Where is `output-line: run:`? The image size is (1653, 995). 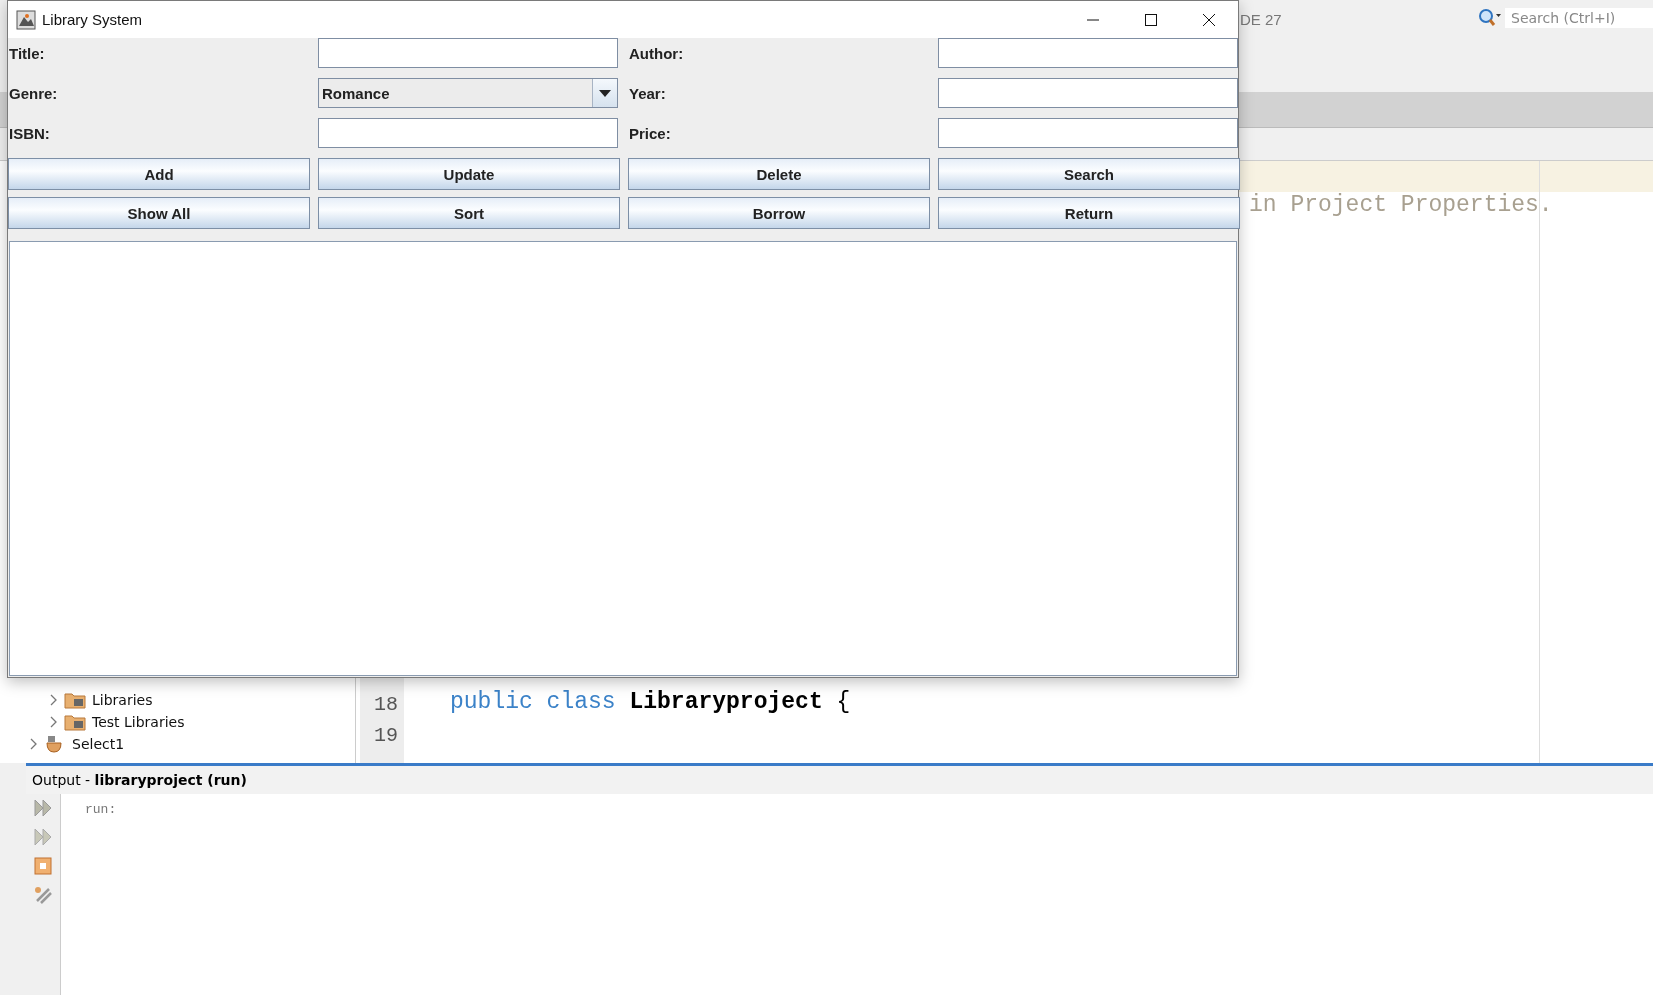 output-line: run: is located at coordinates (101, 809).